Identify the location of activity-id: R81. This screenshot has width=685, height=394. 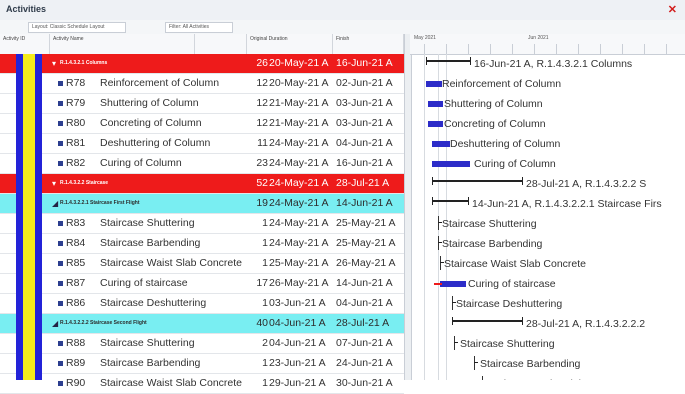
(76, 143).